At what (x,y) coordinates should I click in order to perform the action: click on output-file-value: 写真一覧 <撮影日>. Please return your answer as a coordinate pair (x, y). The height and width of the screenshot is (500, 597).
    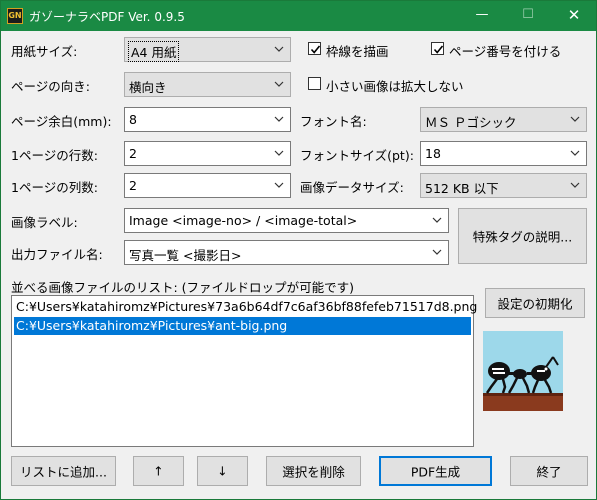
    Looking at the image, I should click on (185, 255).